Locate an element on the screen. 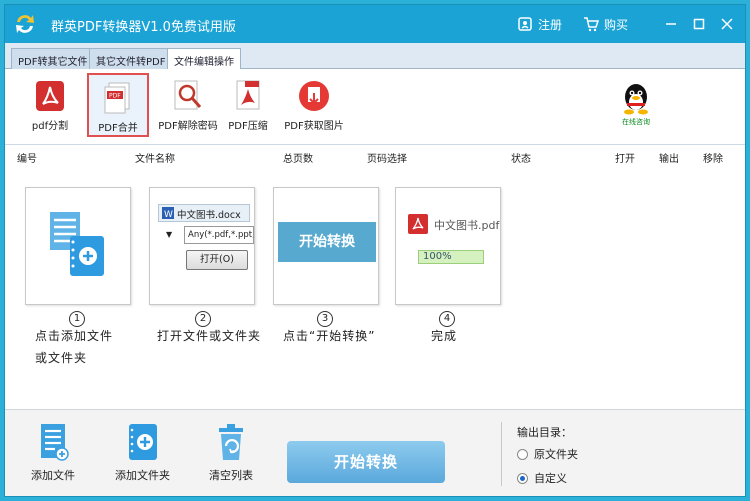 The height and width of the screenshot is (501, 750). online-consult-label: 在线咨询 is located at coordinates (636, 122).